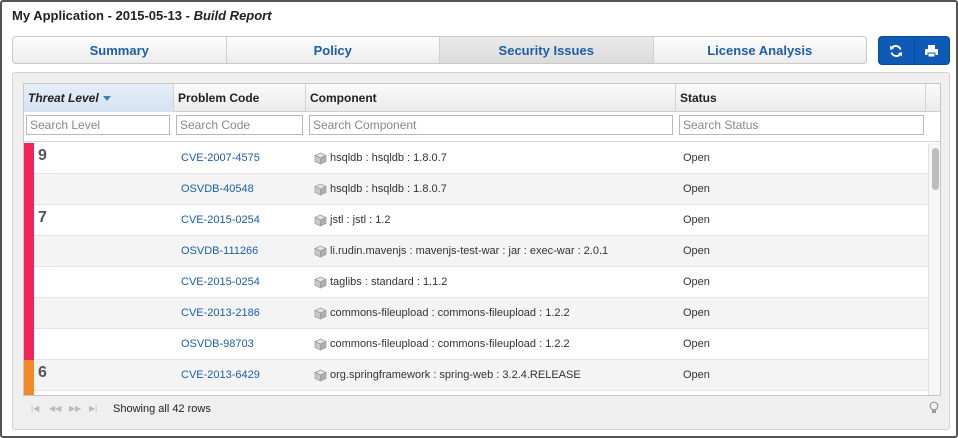  What do you see at coordinates (482, 409) in the screenshot?
I see `grid-pager: |◀ ◀◀ ▶▶ ▶| Showing all 42 rows` at bounding box center [482, 409].